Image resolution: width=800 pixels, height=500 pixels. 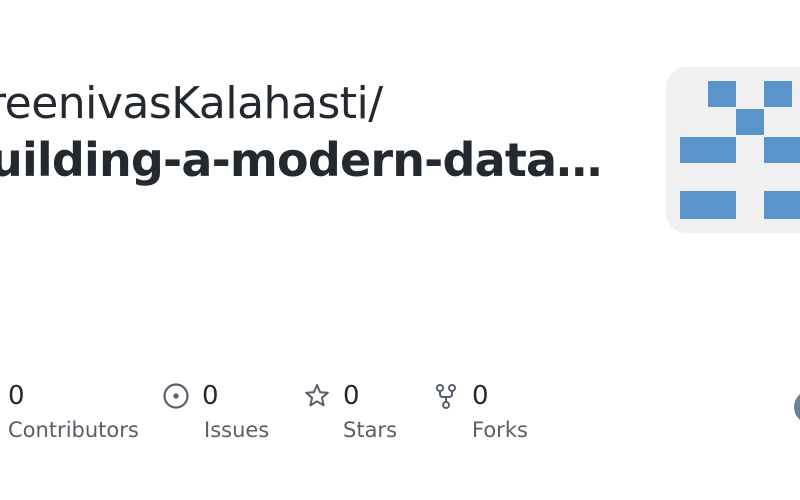 I want to click on contributors-label: Contributors, so click(x=73, y=430).